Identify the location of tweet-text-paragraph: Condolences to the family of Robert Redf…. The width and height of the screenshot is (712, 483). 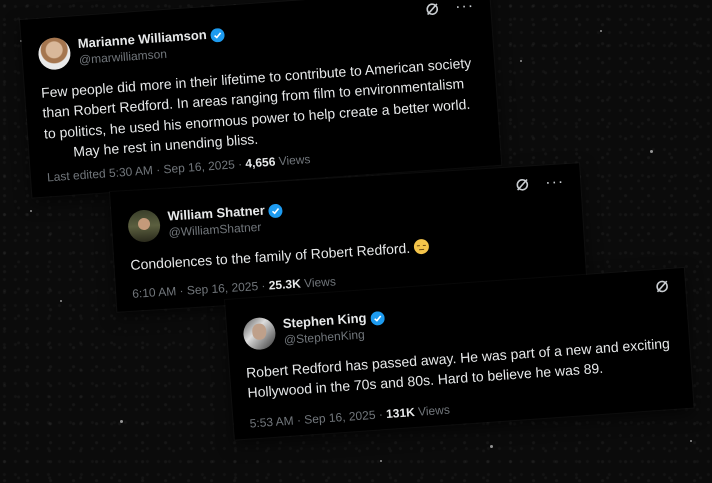
(270, 256).